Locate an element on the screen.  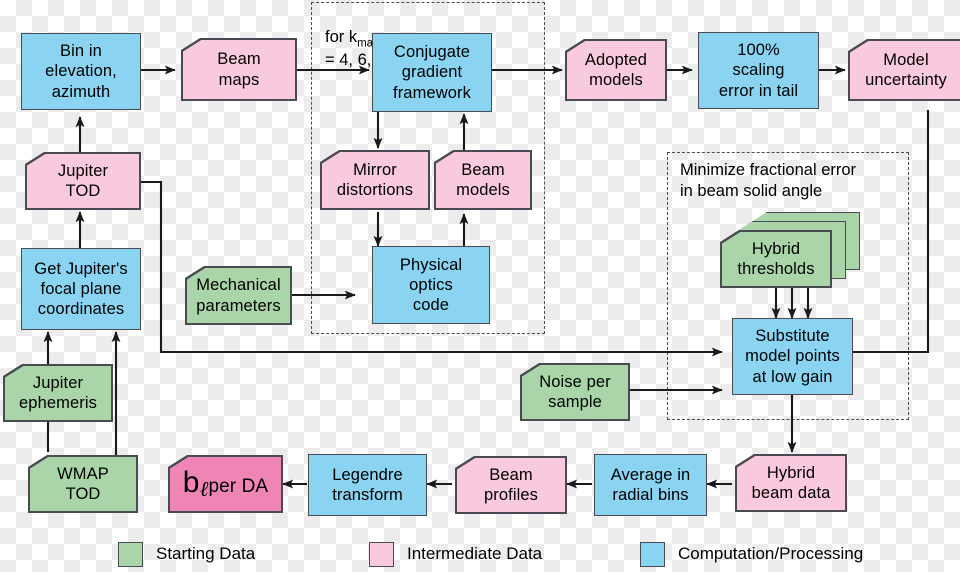
node-mirror-distortions: Mirror distortions is located at coordinates (375, 180).